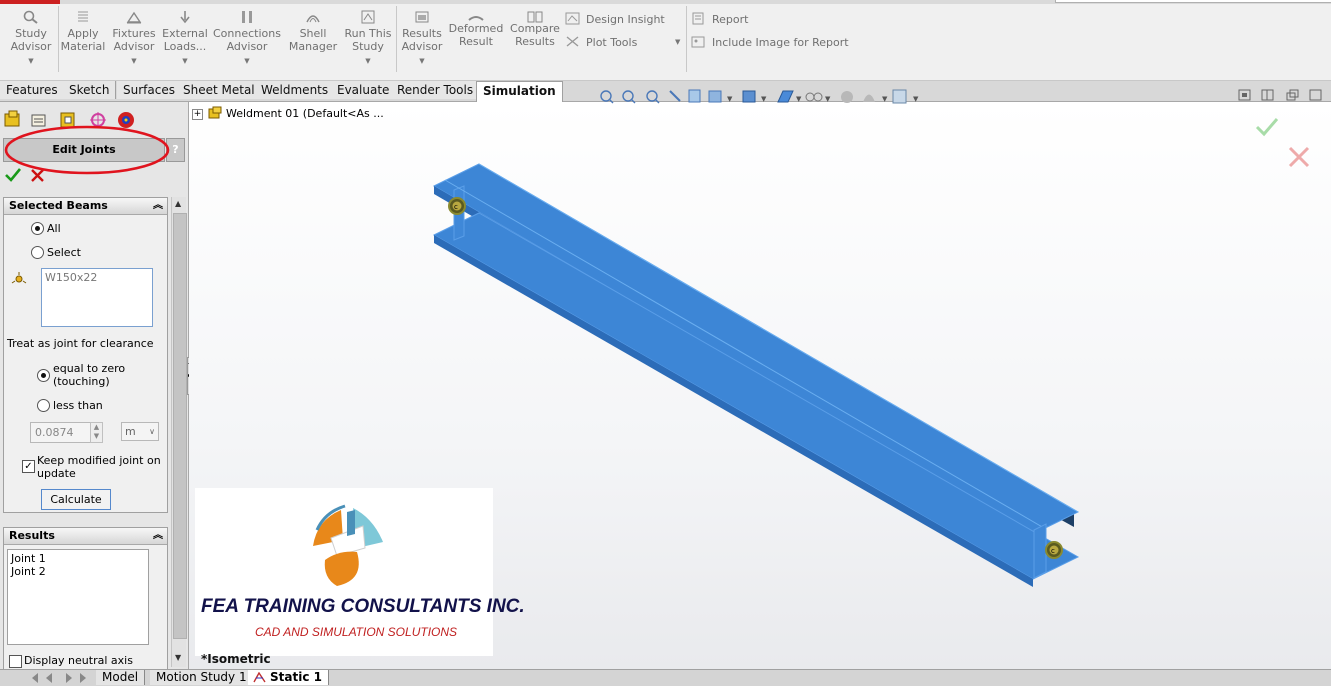  Describe the element at coordinates (219, 90) in the screenshot. I see `tab-sheet-metal: Sheet Metal` at that location.